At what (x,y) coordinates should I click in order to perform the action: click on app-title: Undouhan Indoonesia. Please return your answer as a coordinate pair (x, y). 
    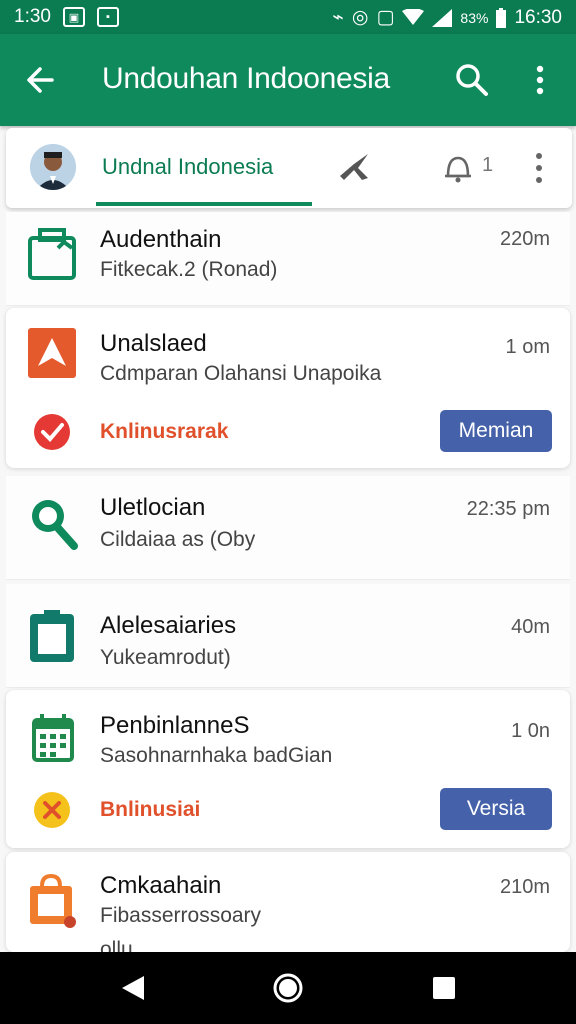
    Looking at the image, I should click on (246, 78).